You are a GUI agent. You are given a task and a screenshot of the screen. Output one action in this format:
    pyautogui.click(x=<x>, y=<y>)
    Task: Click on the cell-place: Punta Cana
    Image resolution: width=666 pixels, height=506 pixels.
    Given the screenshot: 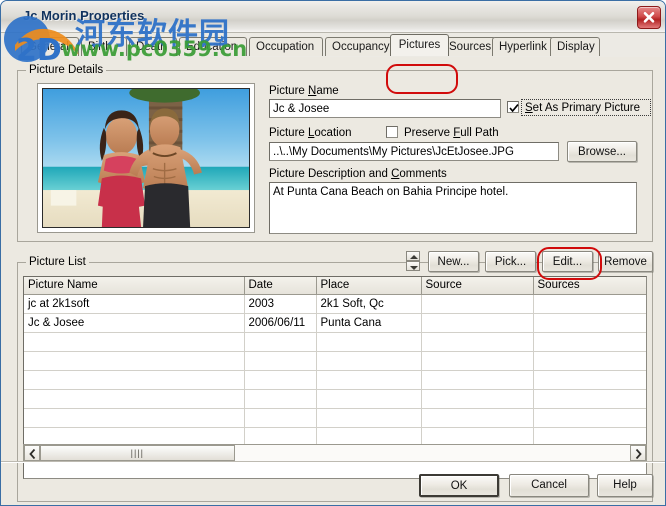 What is the action you would take?
    pyautogui.click(x=369, y=323)
    